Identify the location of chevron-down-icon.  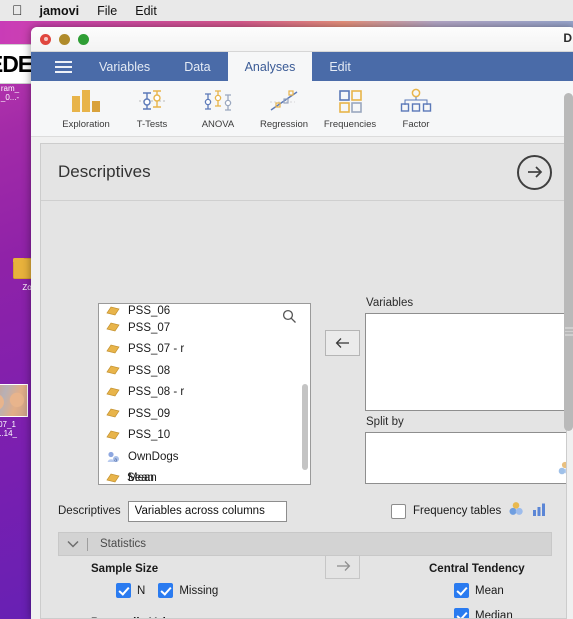
(73, 544).